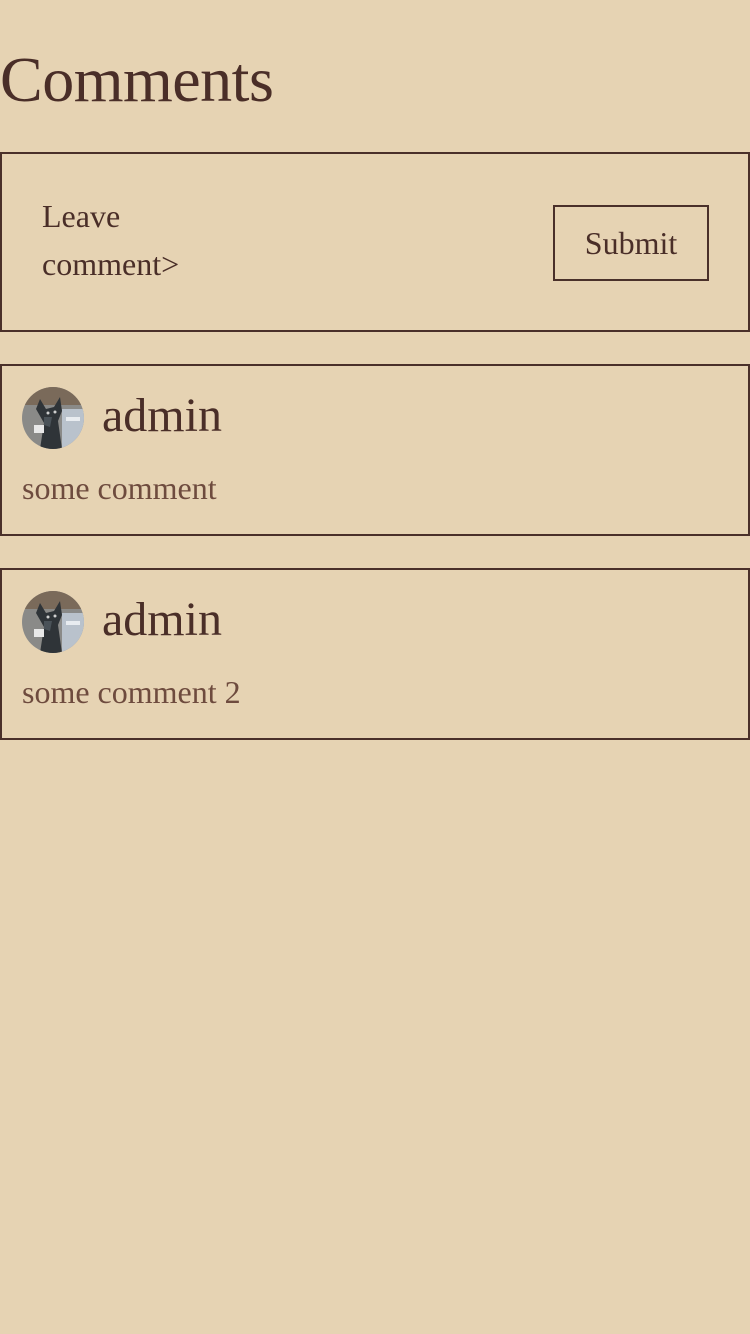 The width and height of the screenshot is (750, 1334). Describe the element at coordinates (375, 654) in the screenshot. I see `comment-card: admin some comment 2` at that location.